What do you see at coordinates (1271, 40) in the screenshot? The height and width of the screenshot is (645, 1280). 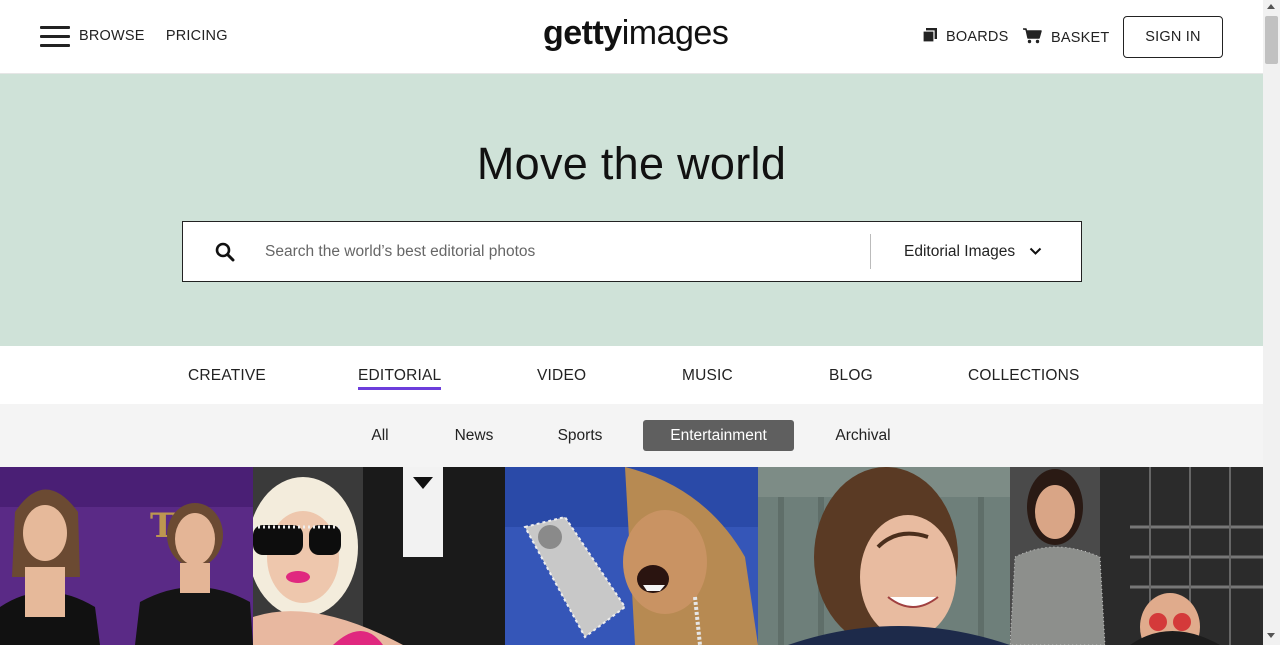 I see `scroll-thumb` at bounding box center [1271, 40].